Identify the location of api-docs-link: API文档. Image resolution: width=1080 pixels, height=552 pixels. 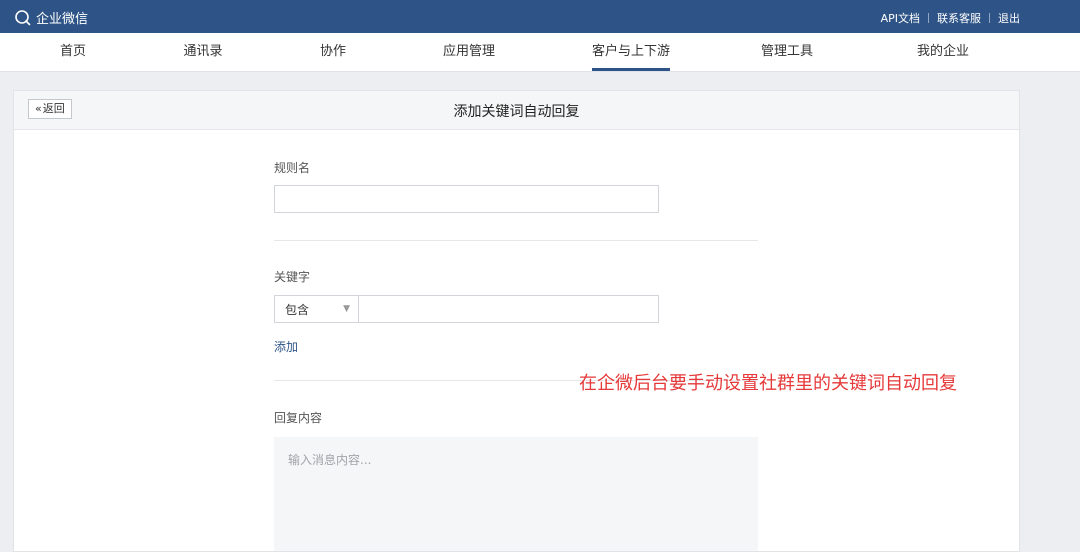
(900, 18).